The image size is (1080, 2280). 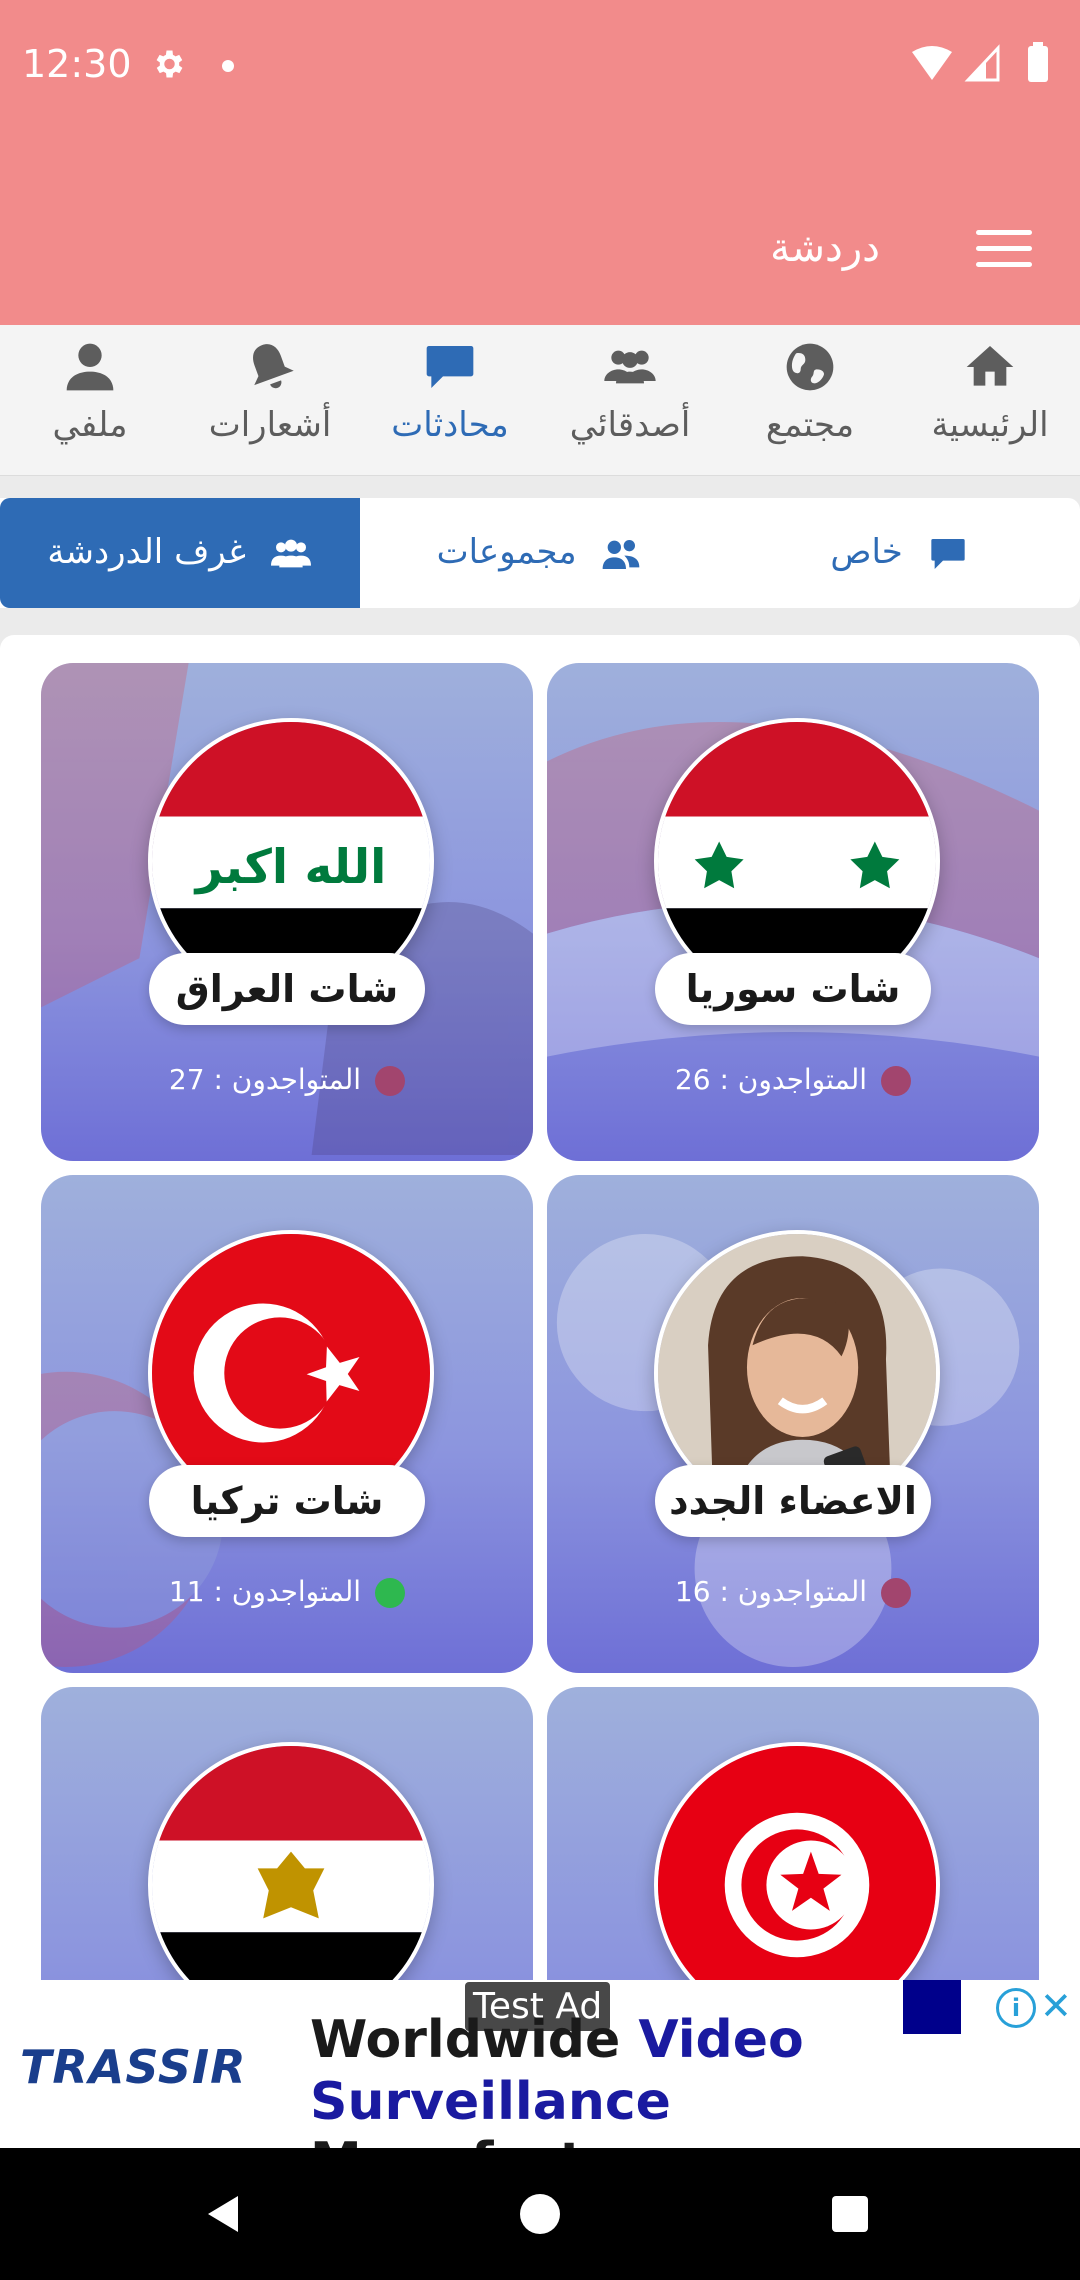 I want to click on system-navigation-bar, so click(x=540, y=2214).